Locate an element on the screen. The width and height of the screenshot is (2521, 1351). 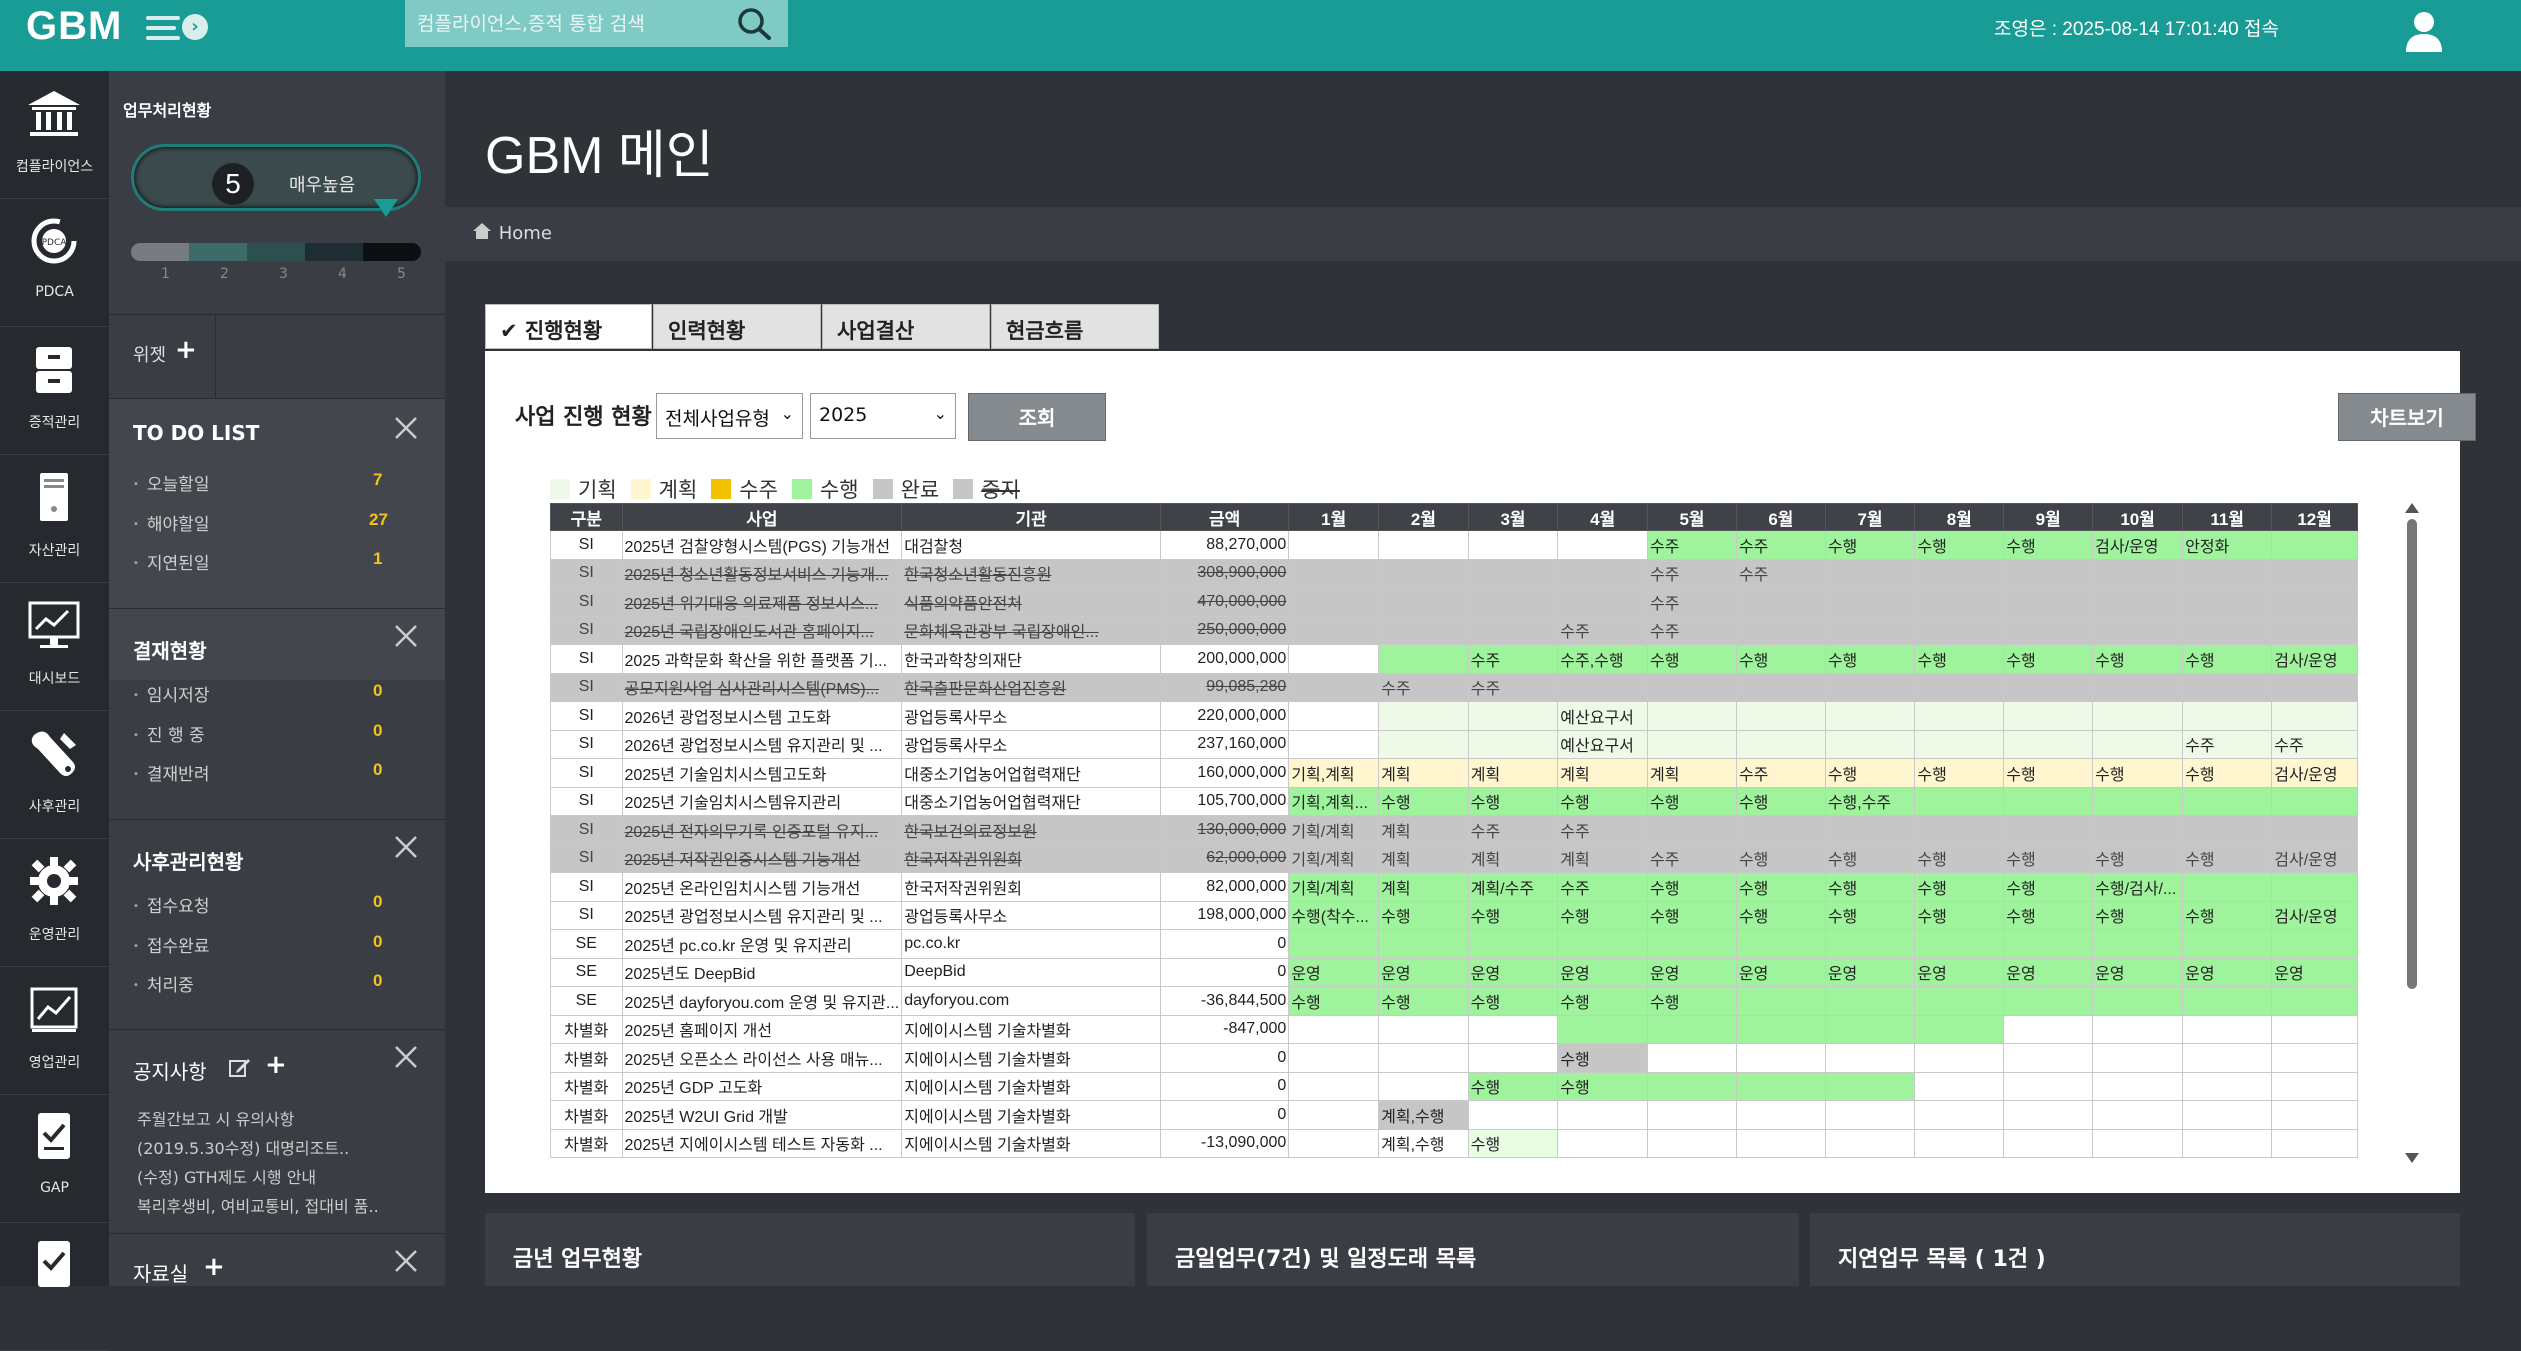
cell-month: 안정화 is located at coordinates (2227, 545).